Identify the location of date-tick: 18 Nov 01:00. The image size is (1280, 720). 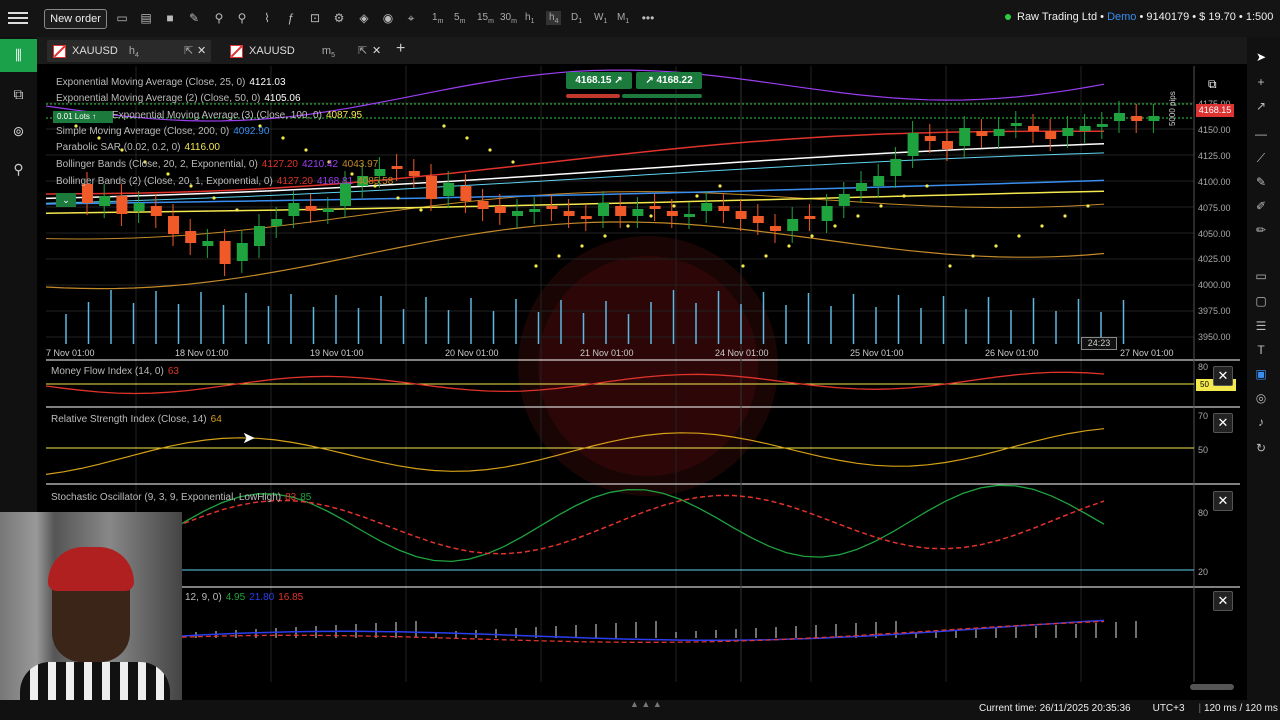
(202, 353).